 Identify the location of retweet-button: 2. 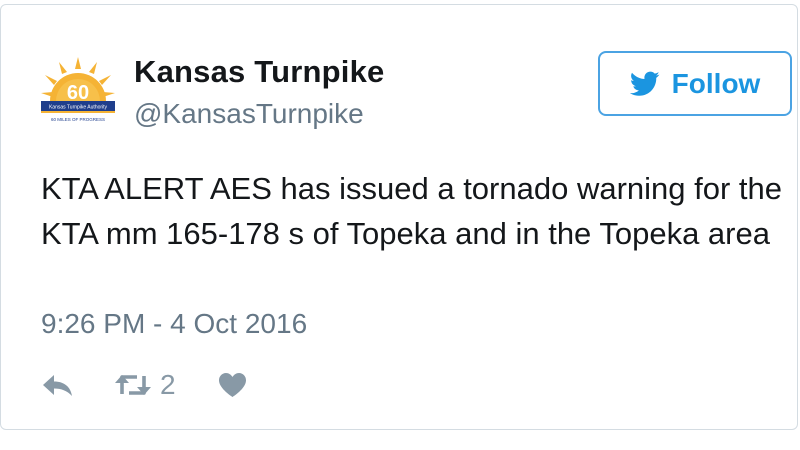
(145, 385).